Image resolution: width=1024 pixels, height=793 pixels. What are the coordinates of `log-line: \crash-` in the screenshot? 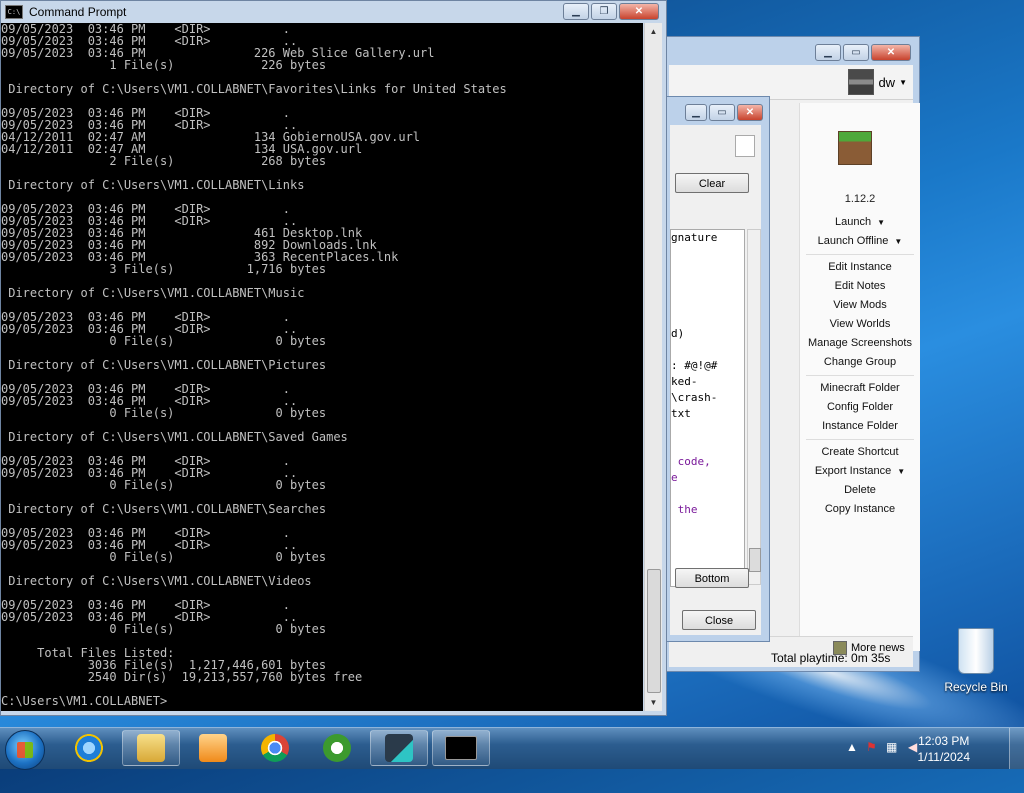 It's located at (694, 397).